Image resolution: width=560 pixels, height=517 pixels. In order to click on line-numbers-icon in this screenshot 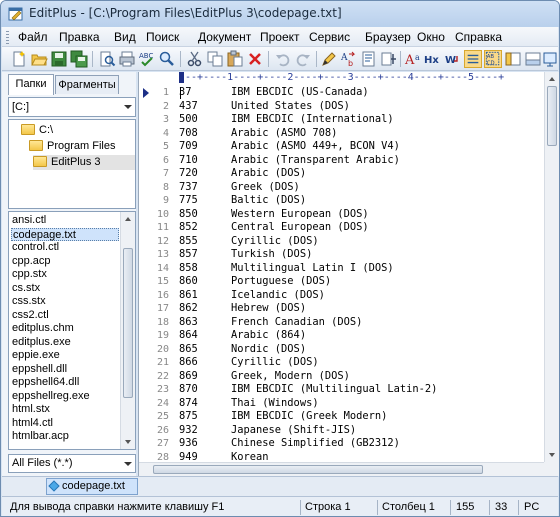, I will do `click(473, 59)`.